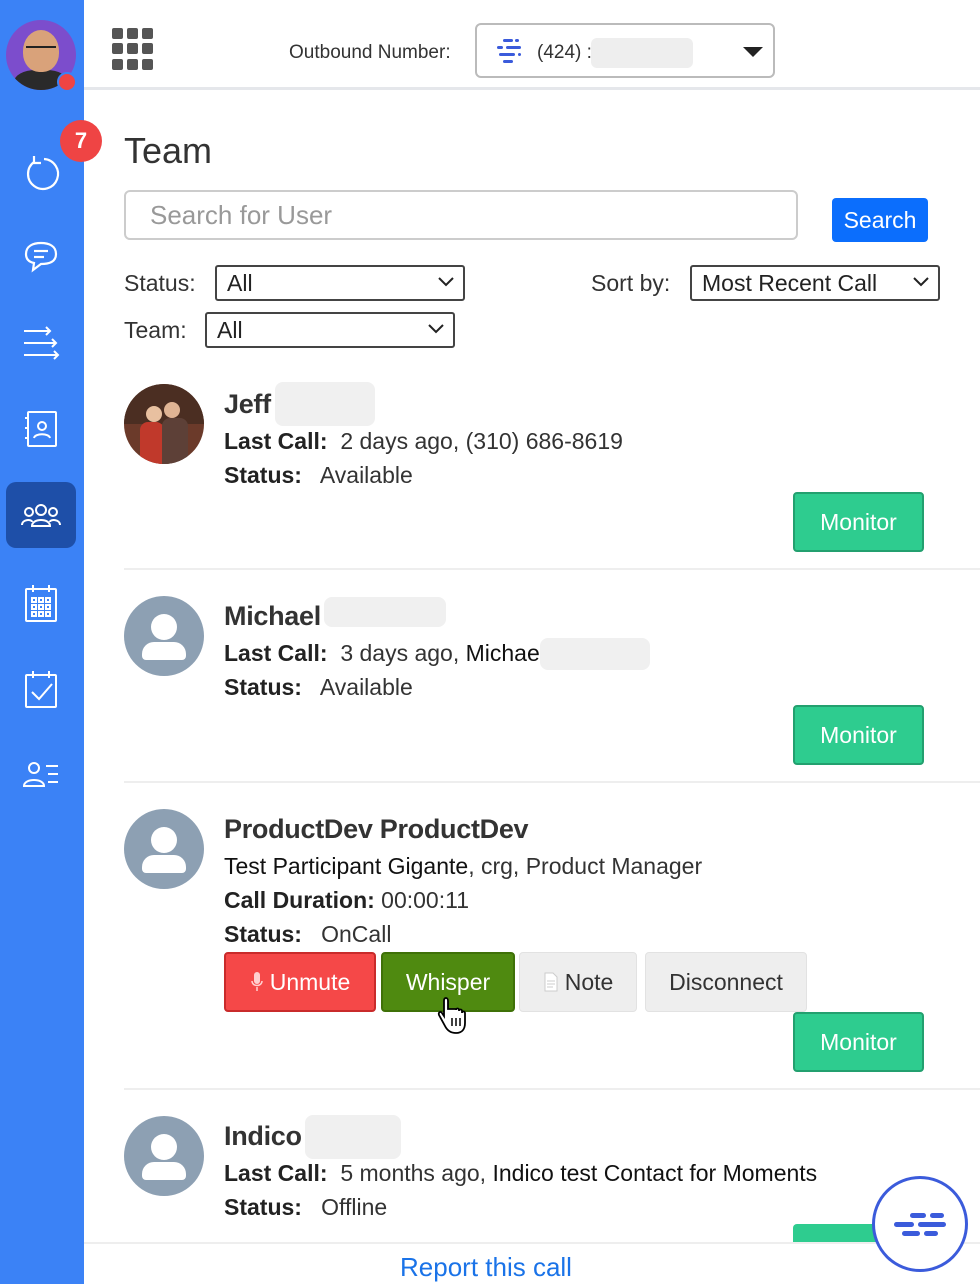 This screenshot has width=980, height=1284. What do you see at coordinates (551, 982) in the screenshot?
I see `document-icon` at bounding box center [551, 982].